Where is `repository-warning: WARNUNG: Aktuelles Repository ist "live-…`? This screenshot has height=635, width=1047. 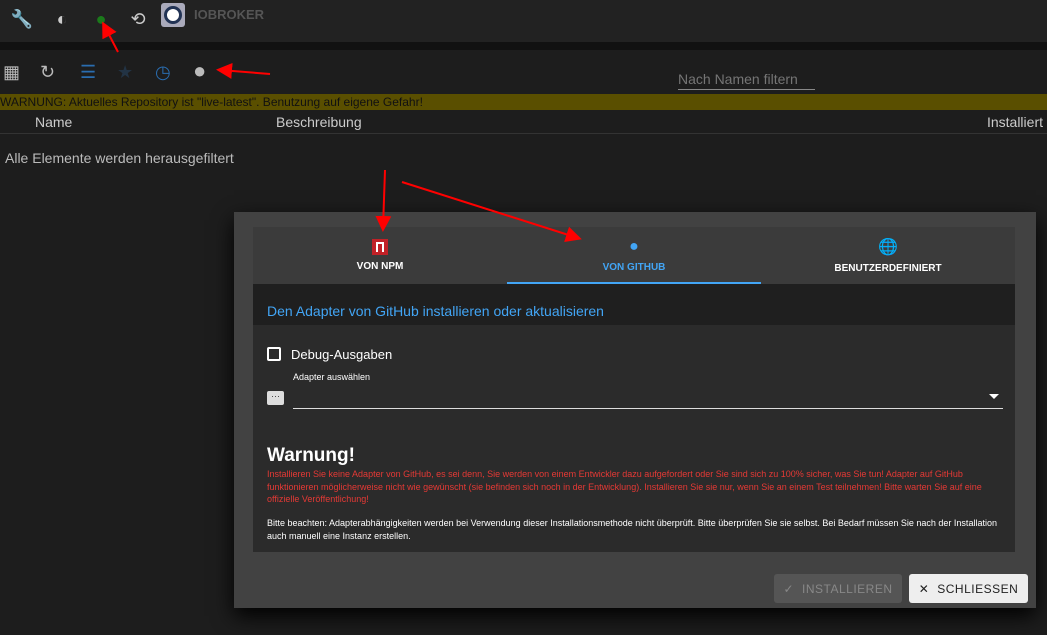 repository-warning: WARNUNG: Aktuelles Repository ist "live-… is located at coordinates (523, 102).